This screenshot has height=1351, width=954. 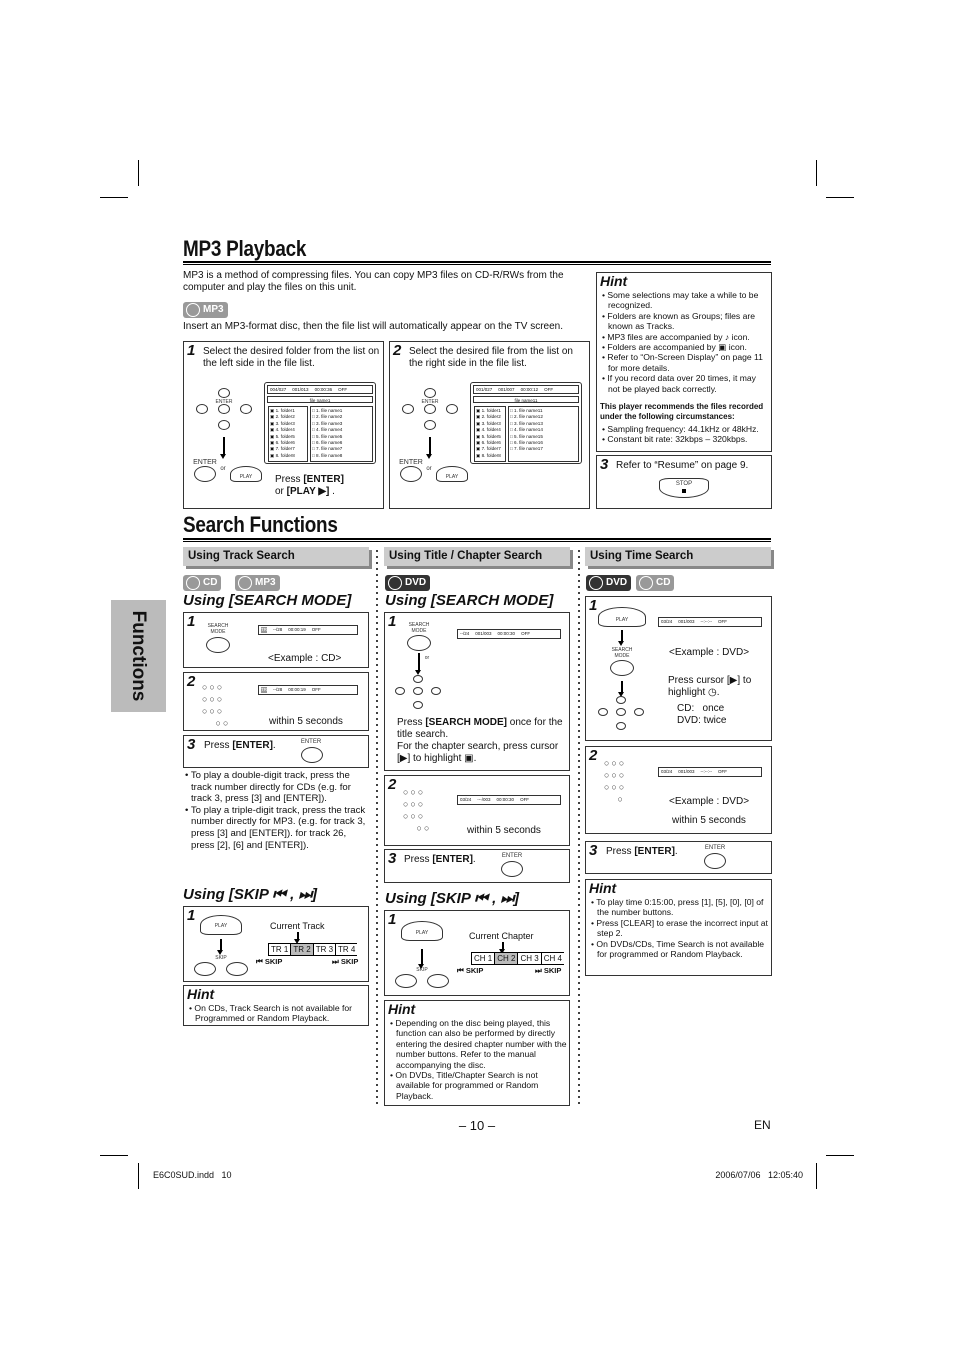 I want to click on number-buttons: ○○○ ○○○ ○○○ ○, so click(x=615, y=781).